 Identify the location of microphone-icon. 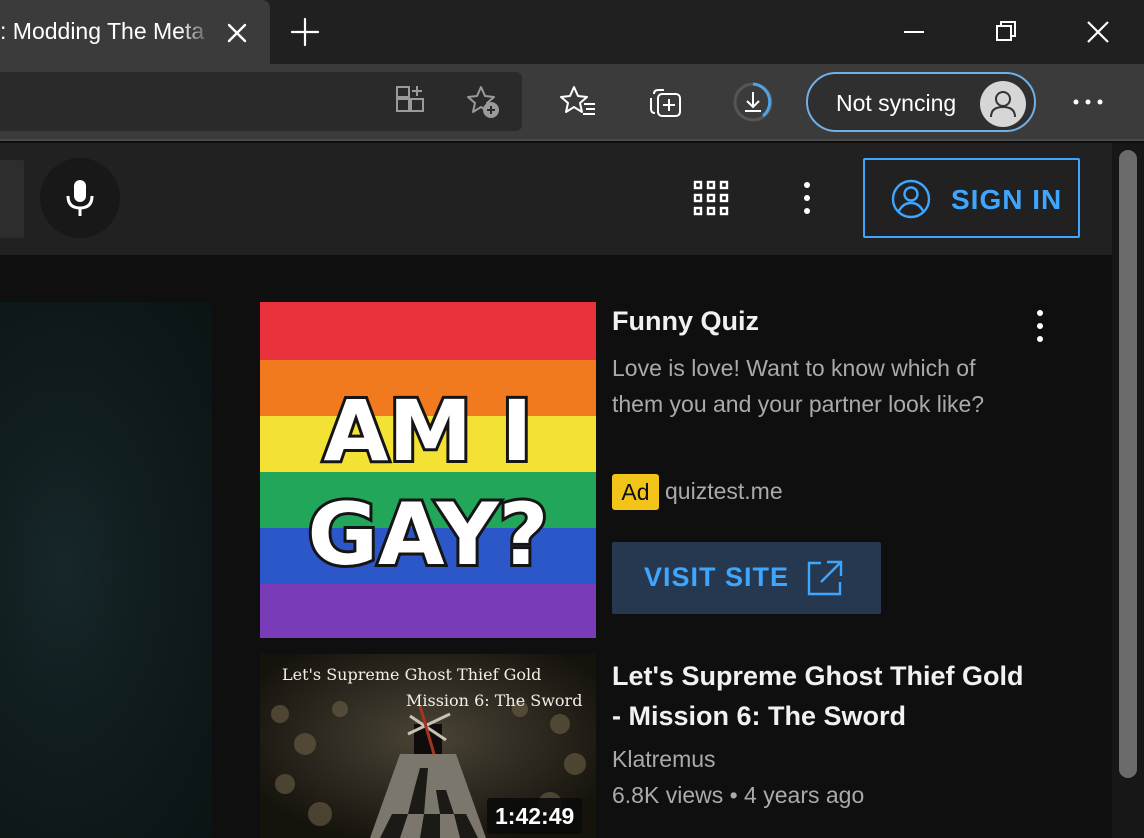
(80, 198).